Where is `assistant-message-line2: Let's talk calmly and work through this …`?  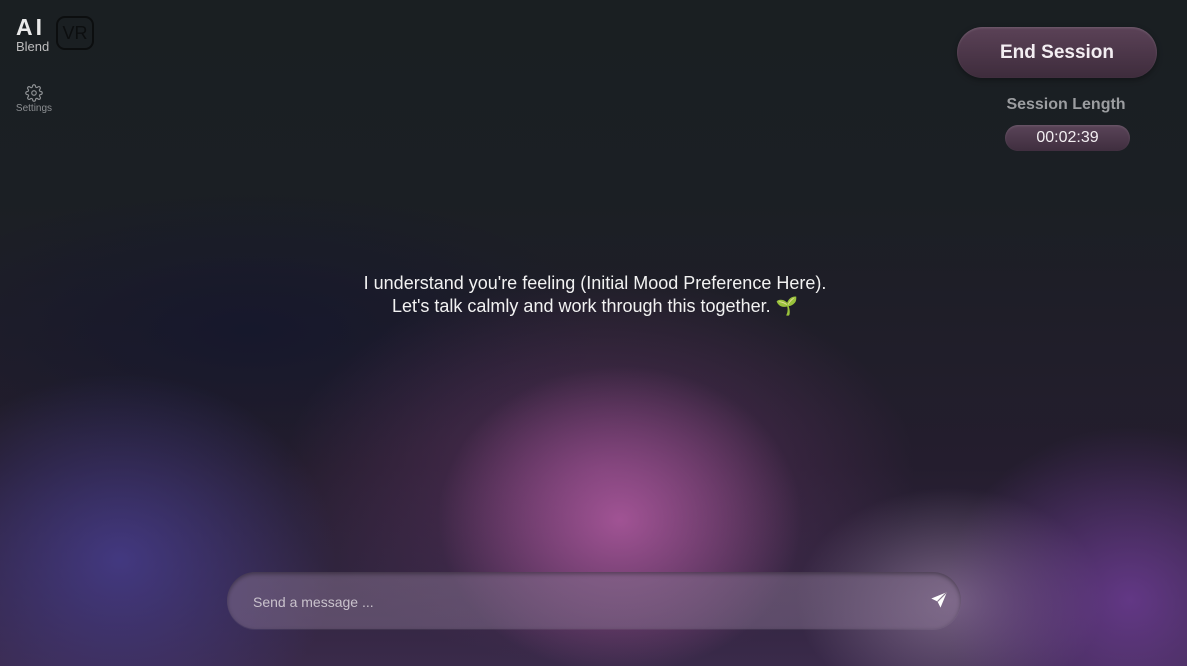
assistant-message-line2: Let's talk calmly and work through this … is located at coordinates (581, 306).